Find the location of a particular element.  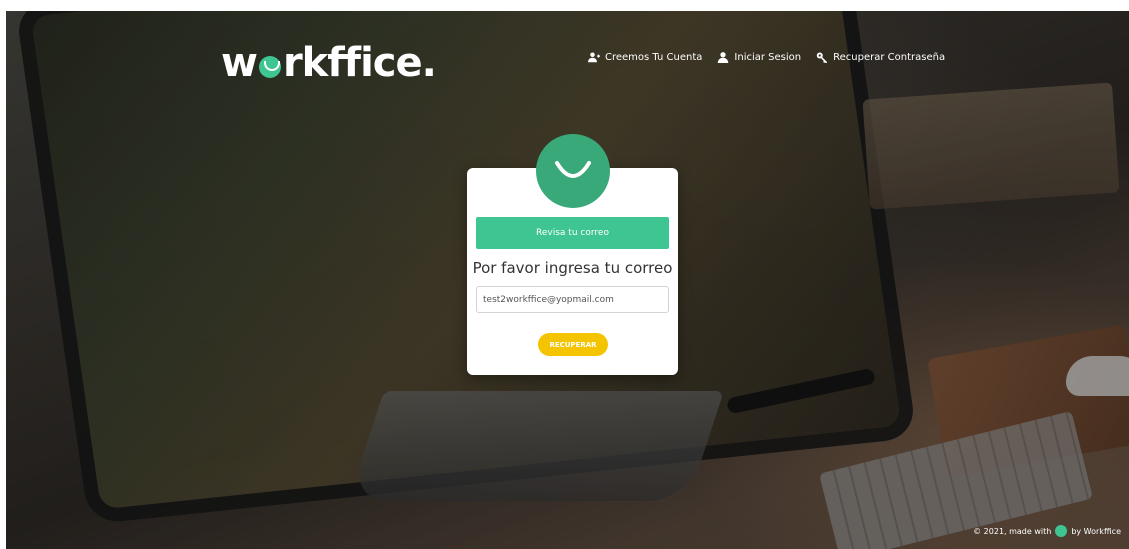

nav-item-create-account: Creemos Tu Cuenta is located at coordinates (645, 57).